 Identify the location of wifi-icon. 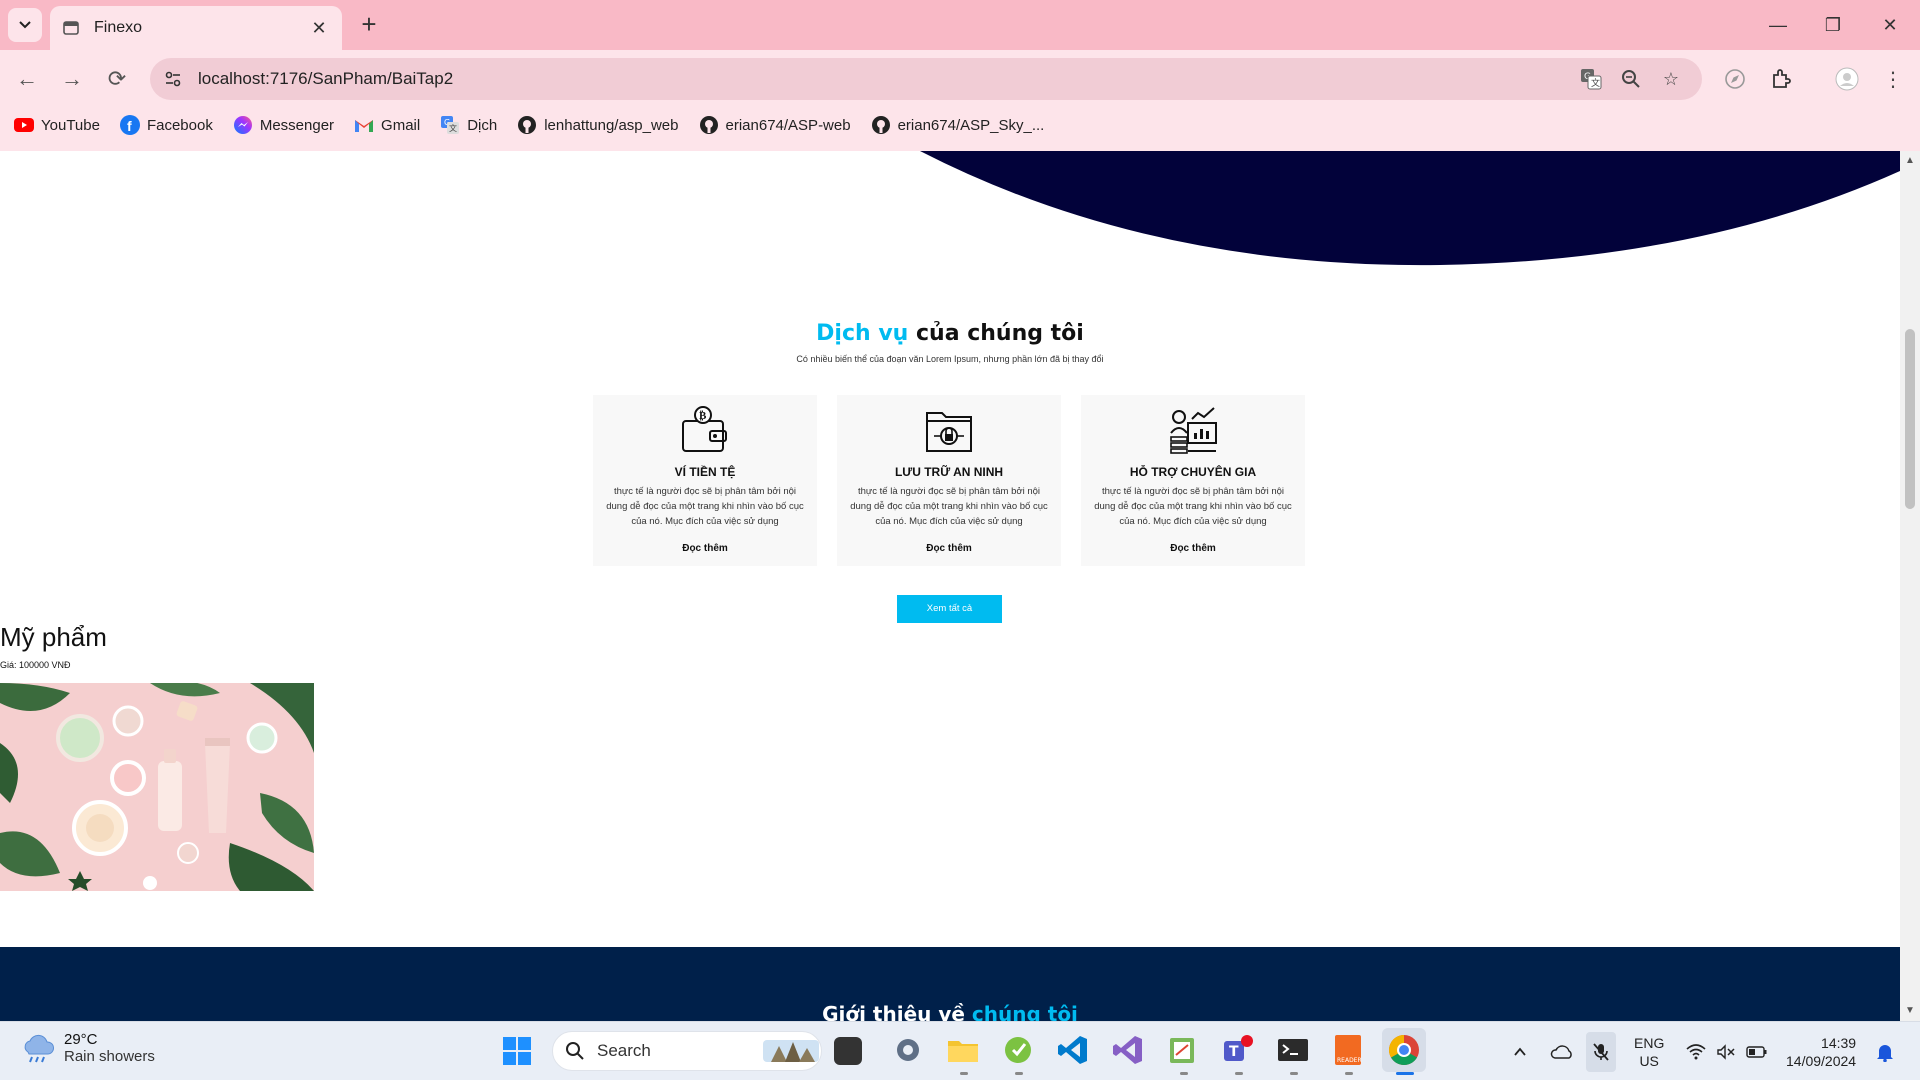
(1696, 1051).